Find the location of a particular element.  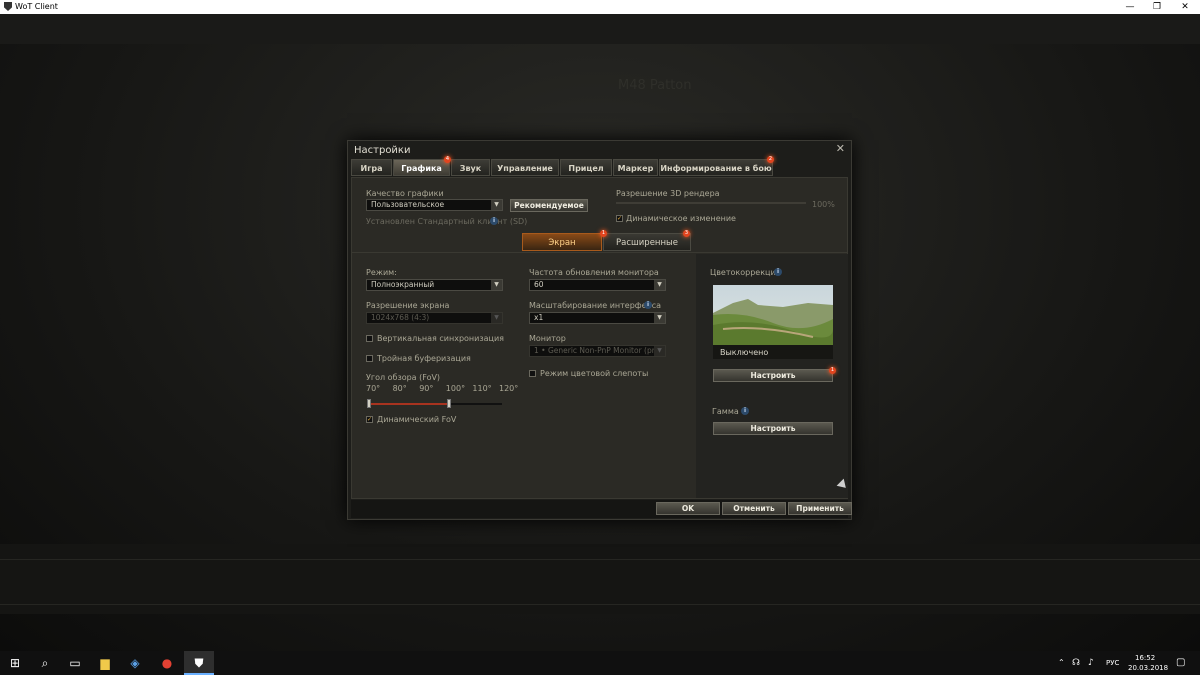

windows-start-icon: ⊞ is located at coordinates (15, 663).